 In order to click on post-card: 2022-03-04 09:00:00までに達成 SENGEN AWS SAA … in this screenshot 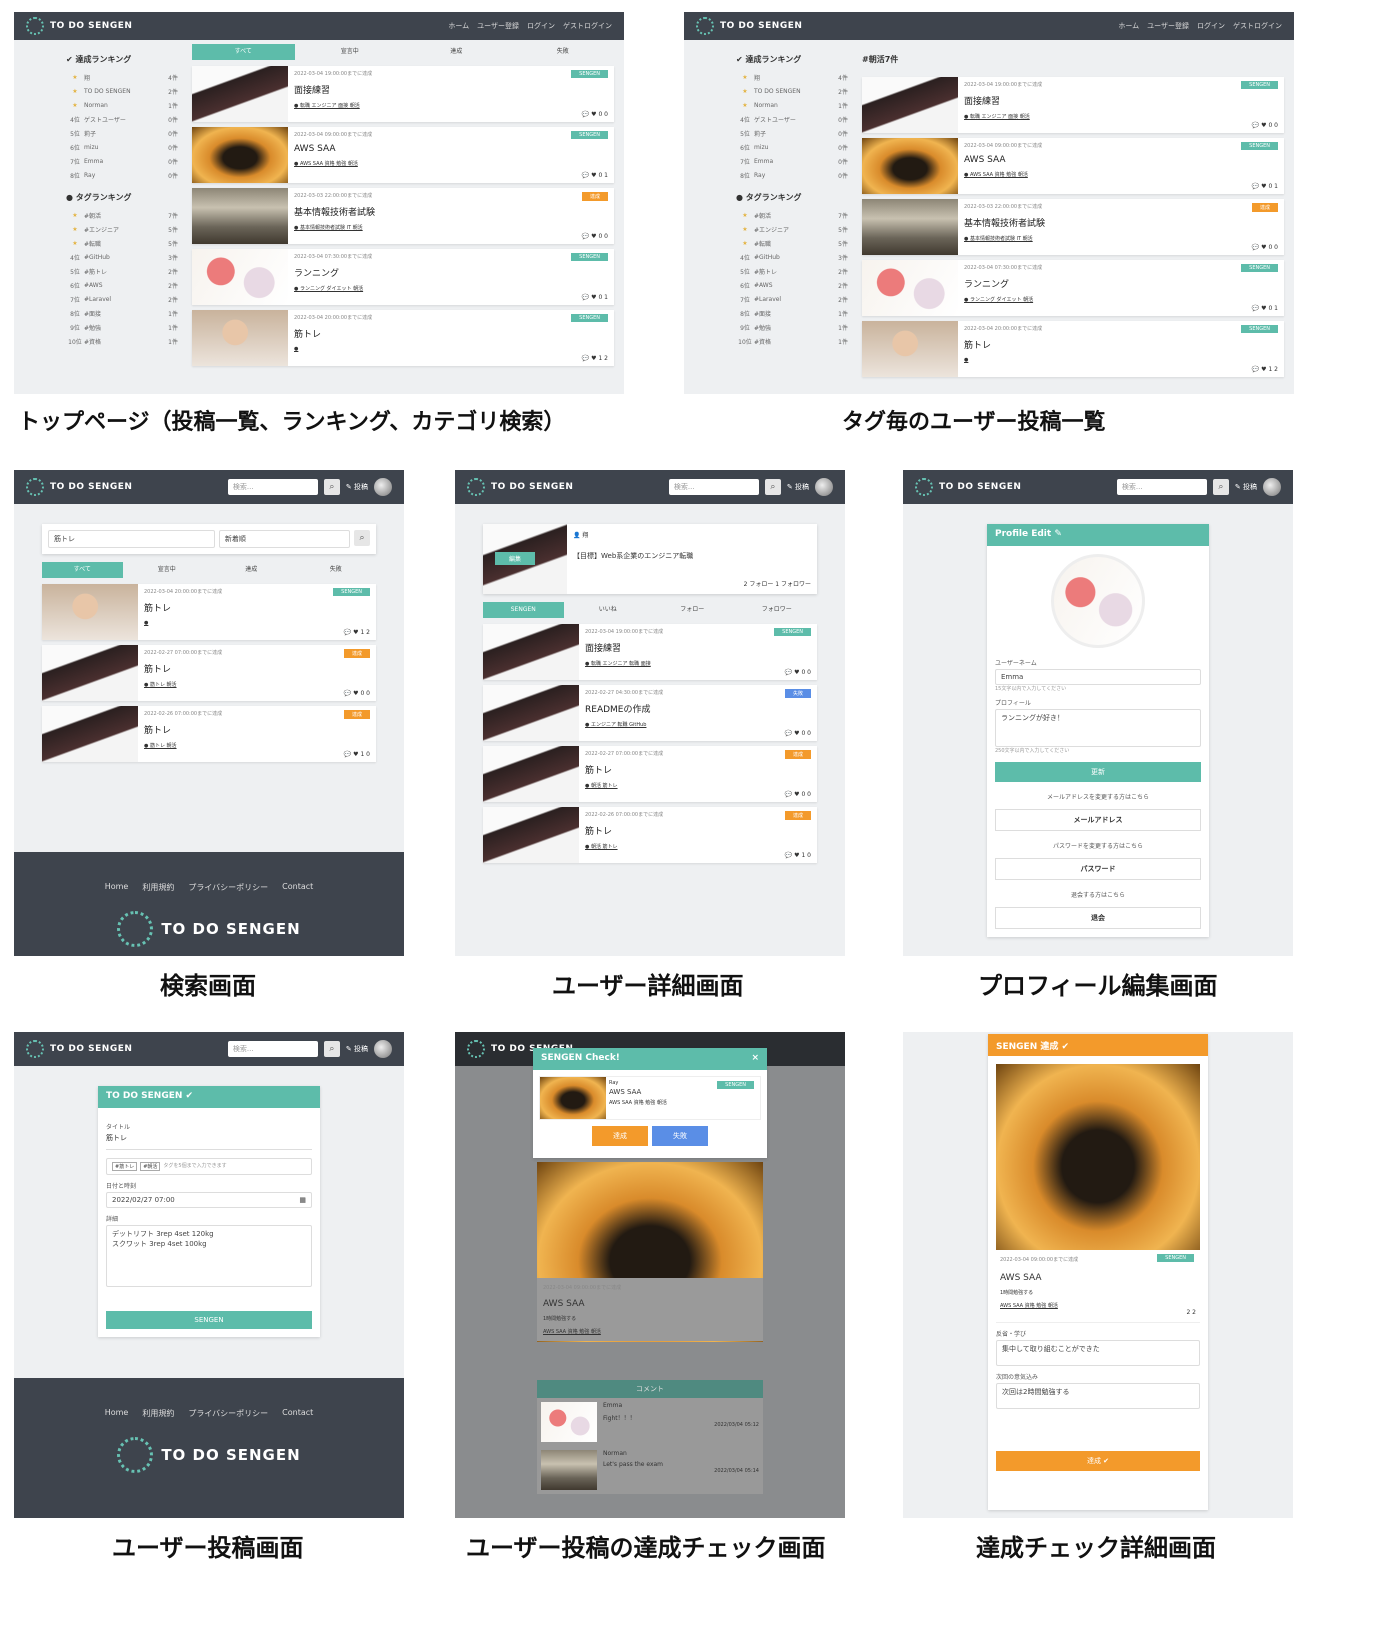, I will do `click(1073, 166)`.